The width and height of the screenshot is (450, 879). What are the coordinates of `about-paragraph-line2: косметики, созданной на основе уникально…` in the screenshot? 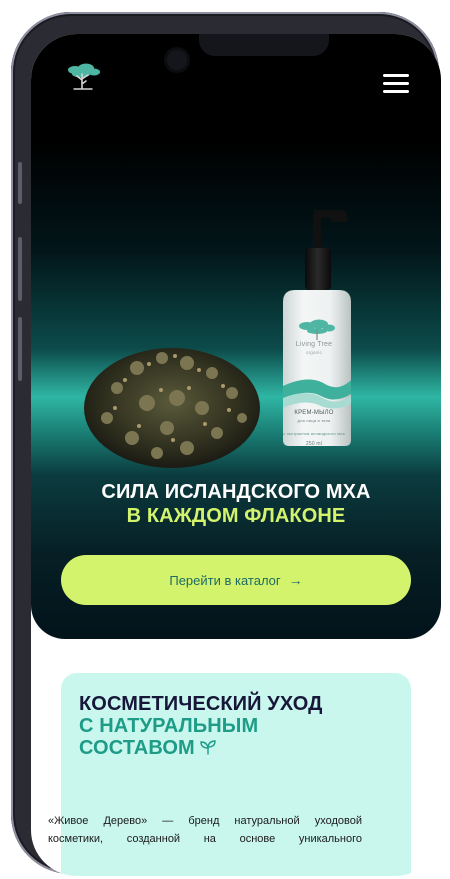 It's located at (205, 839).